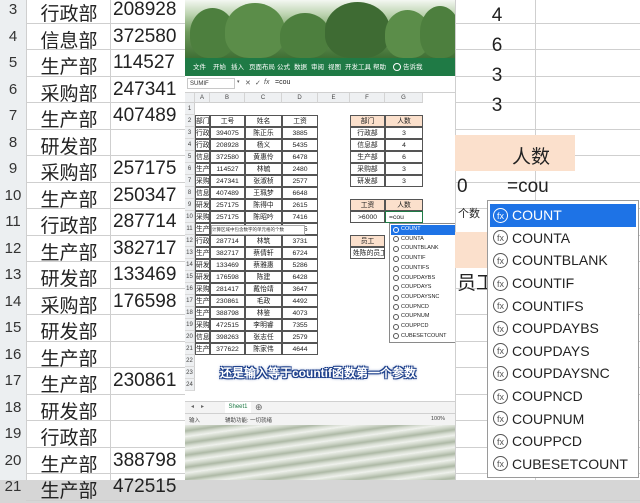 Image resolution: width=640 pixels, height=503 pixels. I want to click on row-header: 17, so click(190, 301).